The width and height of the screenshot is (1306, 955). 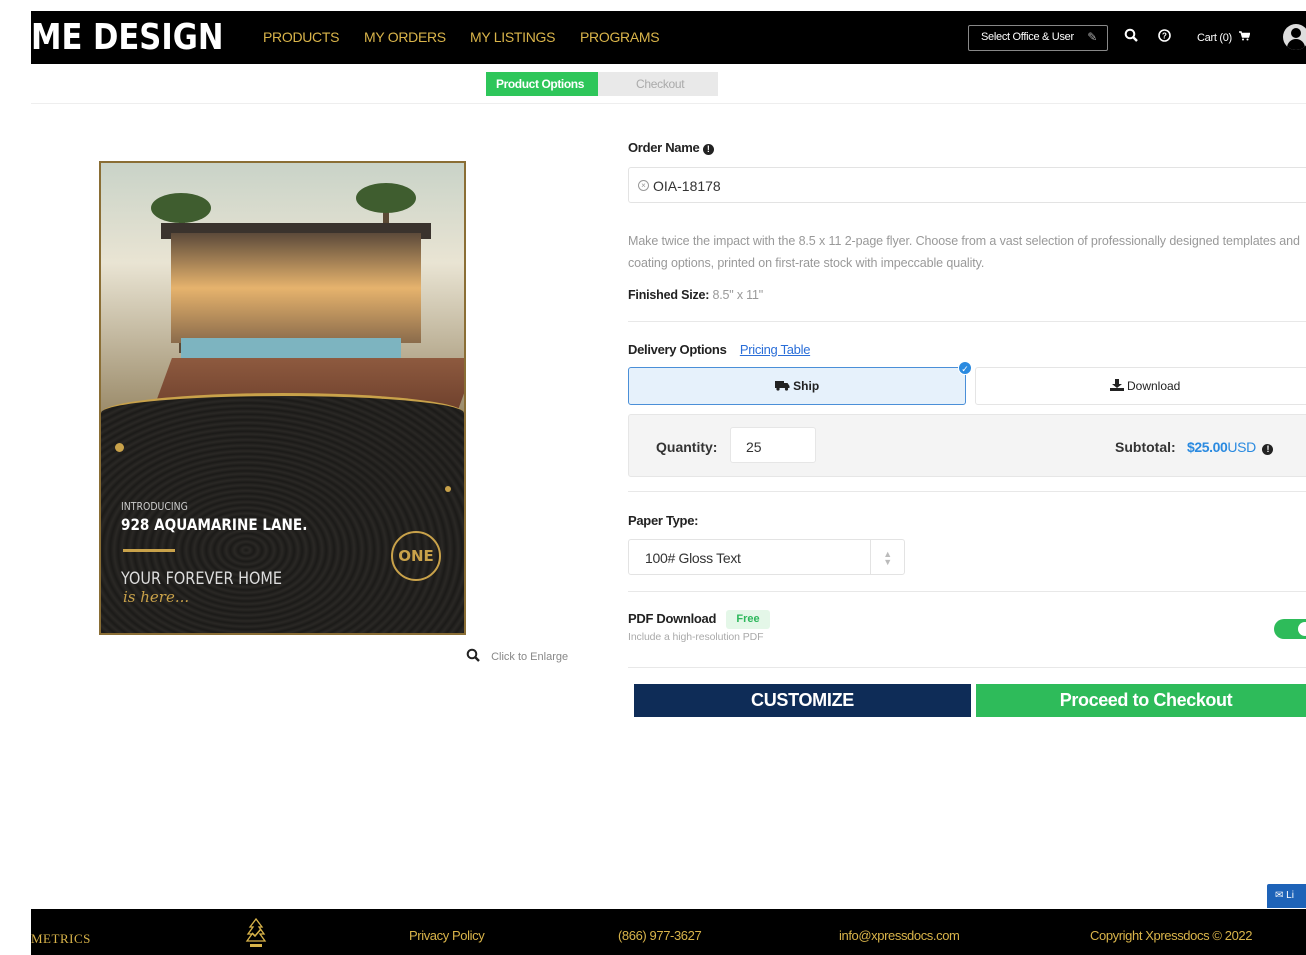 I want to click on select-arrows-icon: ▲ ▼, so click(x=887, y=557).